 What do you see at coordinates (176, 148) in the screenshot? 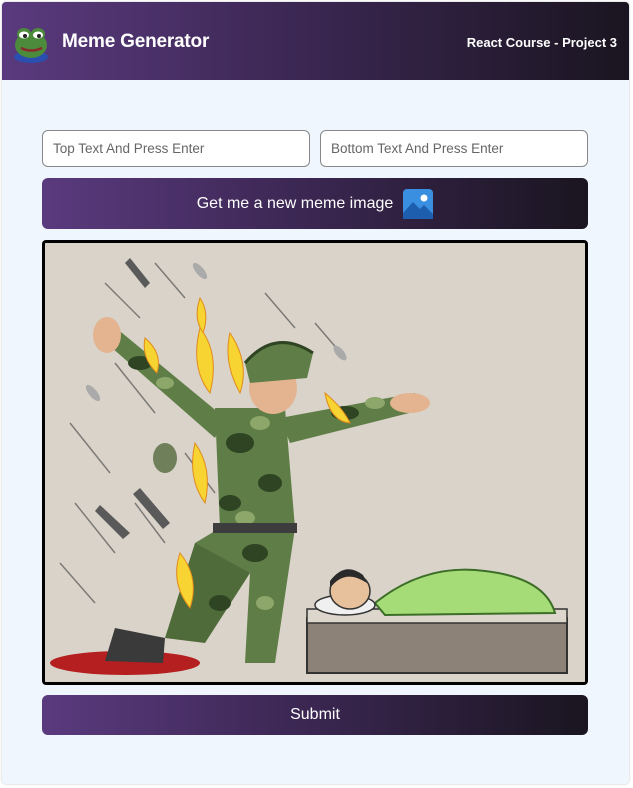
I see `top-text-input` at bounding box center [176, 148].